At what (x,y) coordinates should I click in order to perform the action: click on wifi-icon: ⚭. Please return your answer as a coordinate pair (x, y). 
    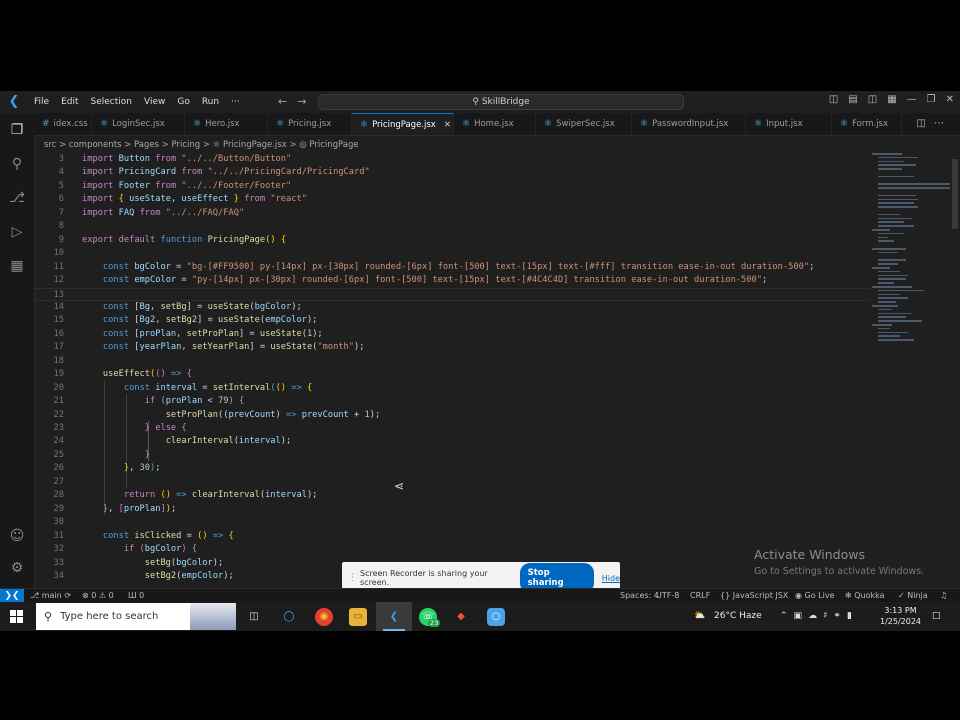
    Looking at the image, I should click on (840, 616).